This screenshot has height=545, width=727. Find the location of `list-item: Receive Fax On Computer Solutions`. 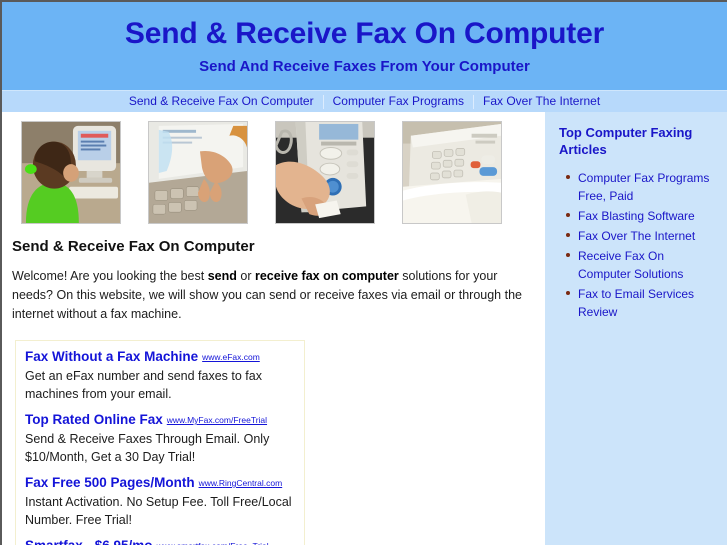

list-item: Receive Fax On Computer Solutions is located at coordinates (641, 265).